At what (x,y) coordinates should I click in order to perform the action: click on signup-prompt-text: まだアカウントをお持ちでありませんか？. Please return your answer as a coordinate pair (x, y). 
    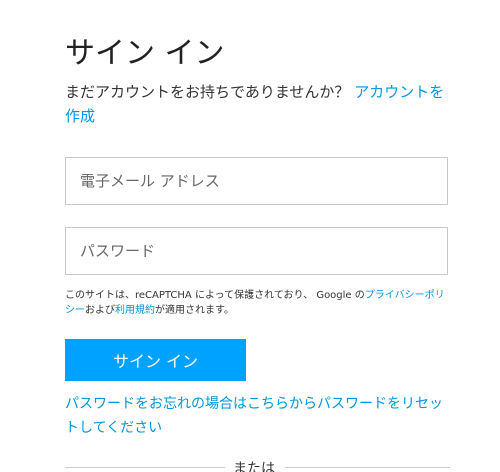
    Looking at the image, I should click on (207, 92).